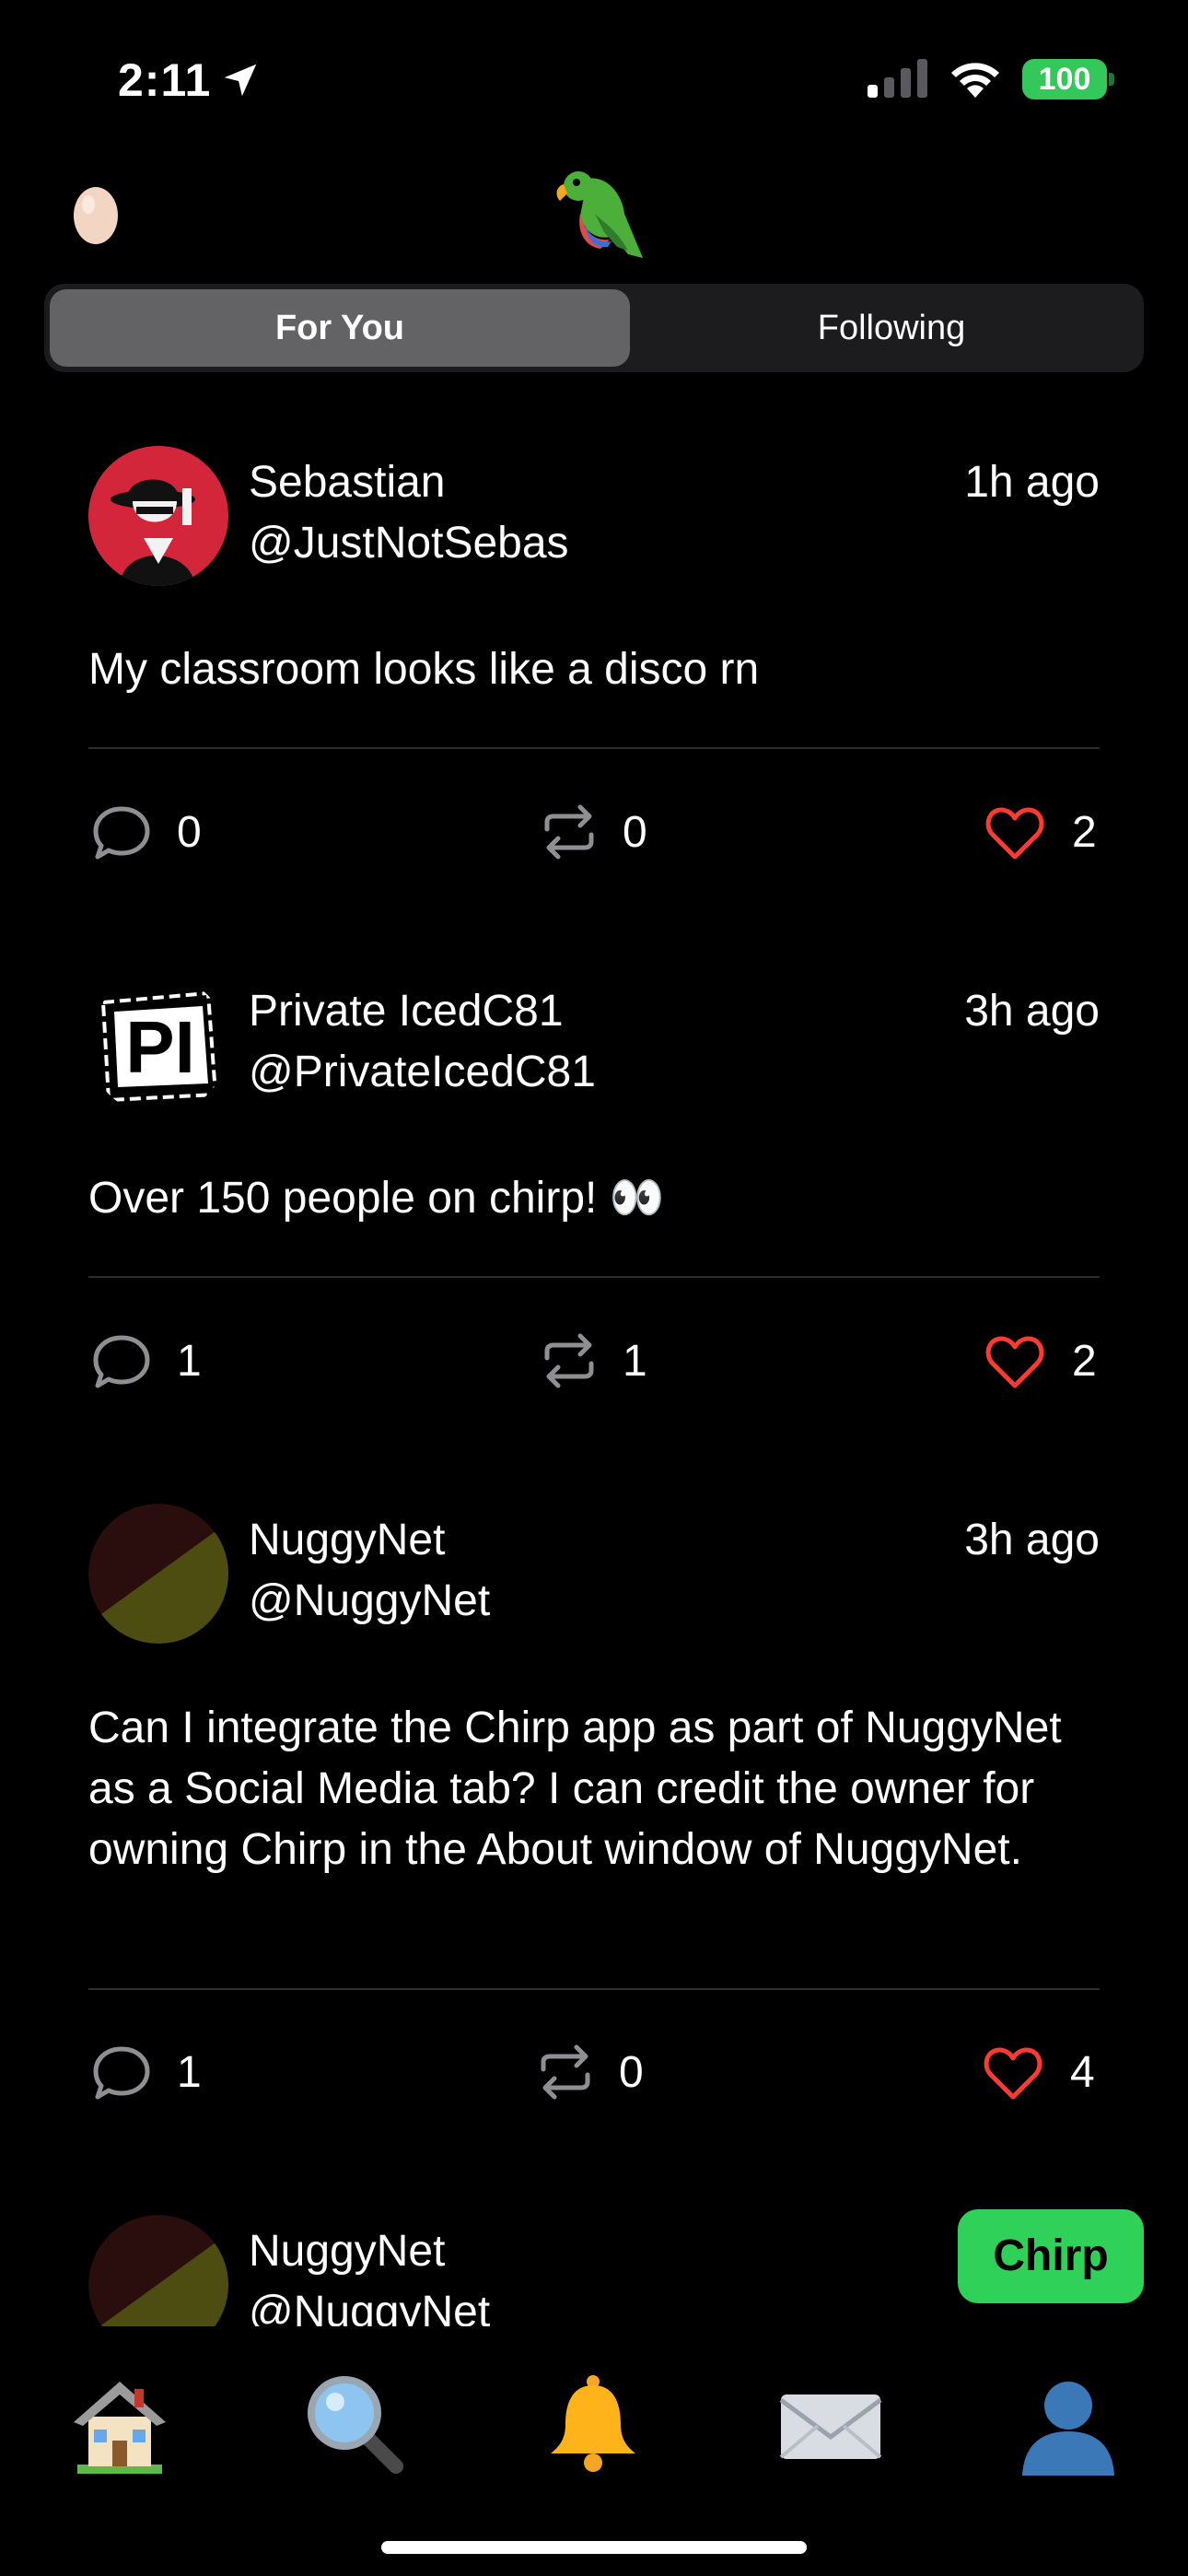 The width and height of the screenshot is (1188, 2576). I want to click on profile-icon, so click(1068, 2424).